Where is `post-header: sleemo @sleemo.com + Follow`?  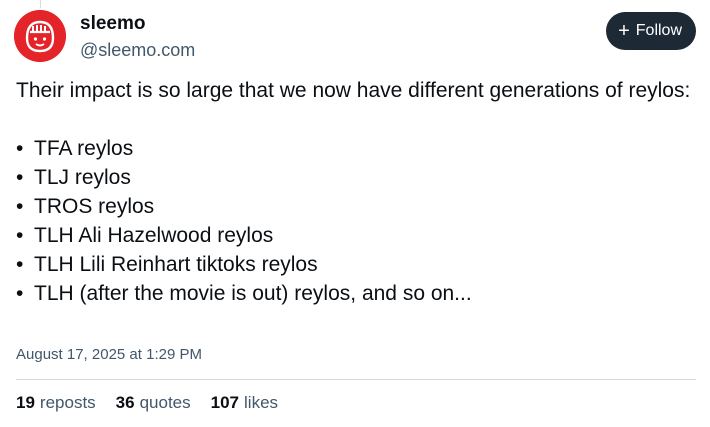 post-header: sleemo @sleemo.com + Follow is located at coordinates (355, 40).